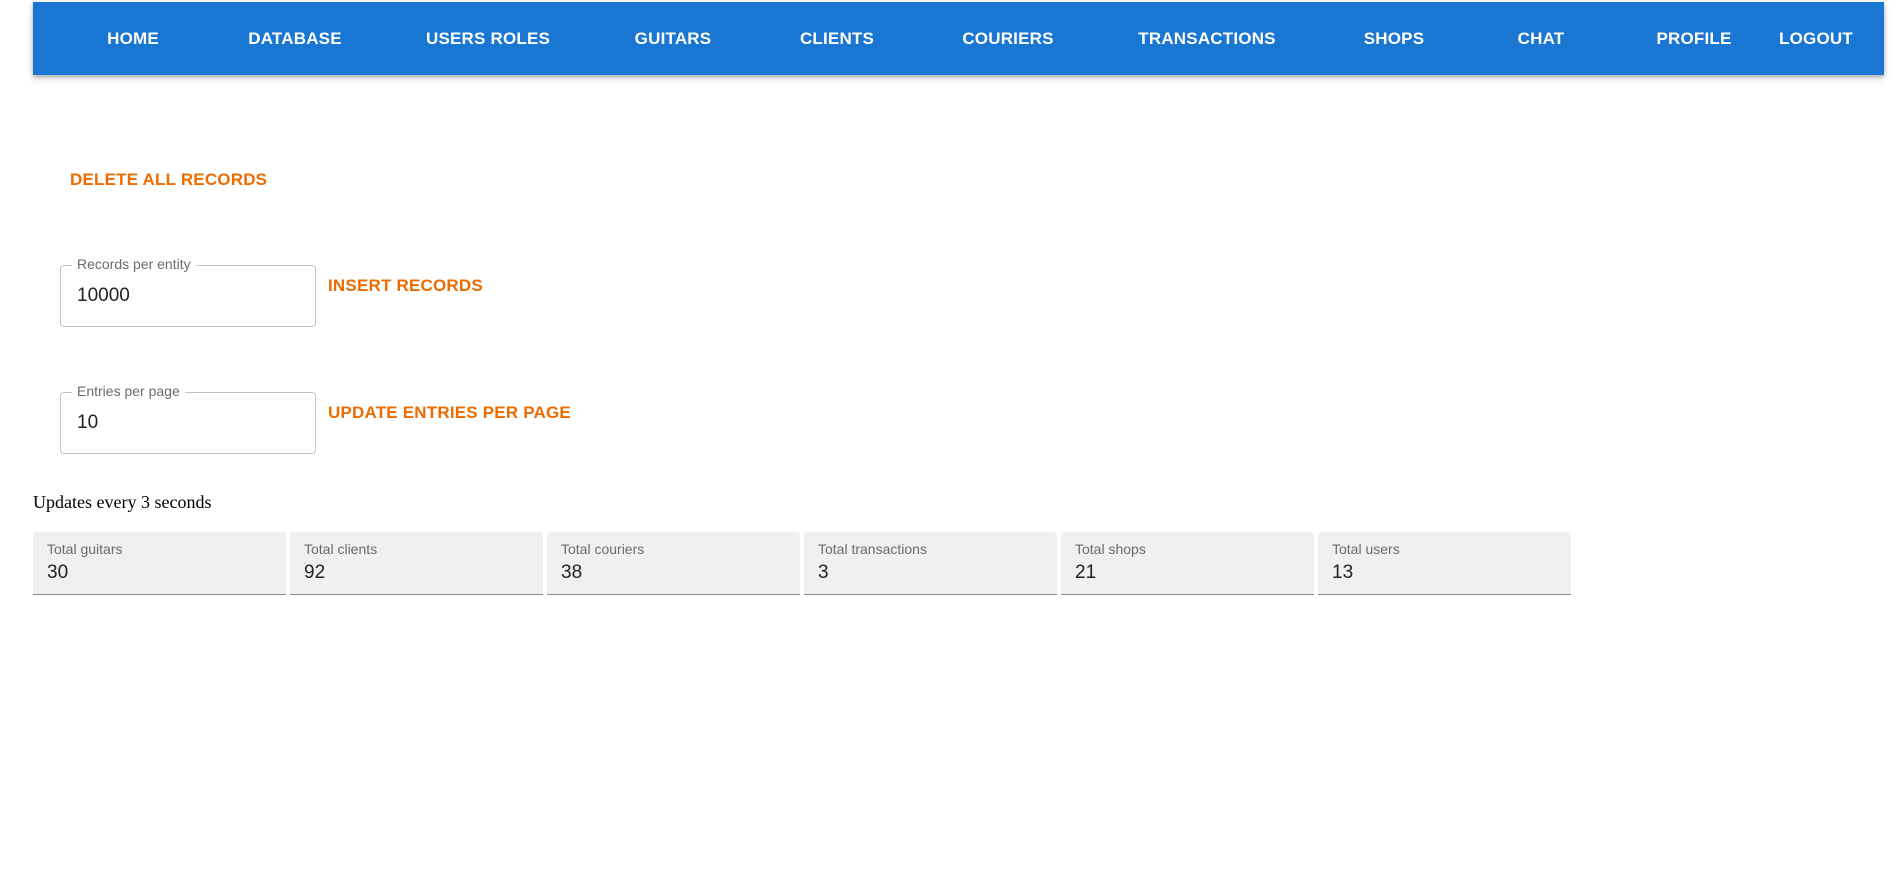  Describe the element at coordinates (1366, 549) in the screenshot. I see `stat-label: Total users` at that location.